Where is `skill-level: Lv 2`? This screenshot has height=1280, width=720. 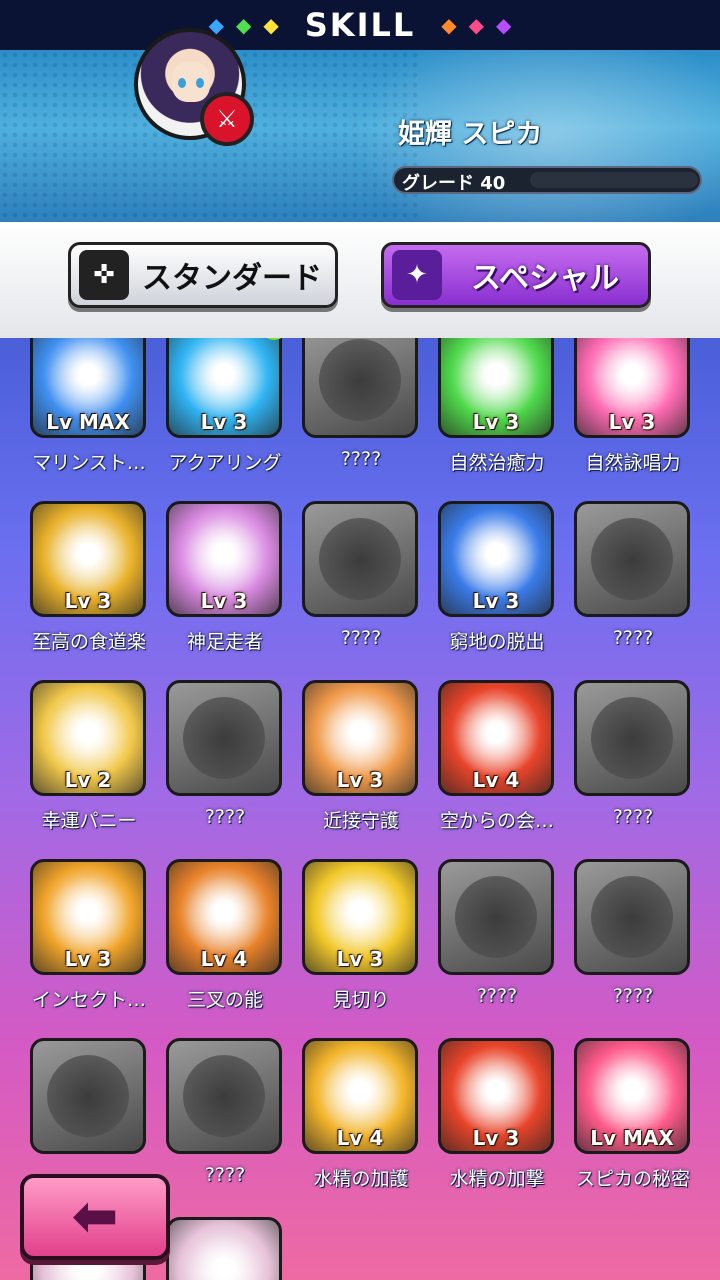 skill-level: Lv 2 is located at coordinates (88, 780).